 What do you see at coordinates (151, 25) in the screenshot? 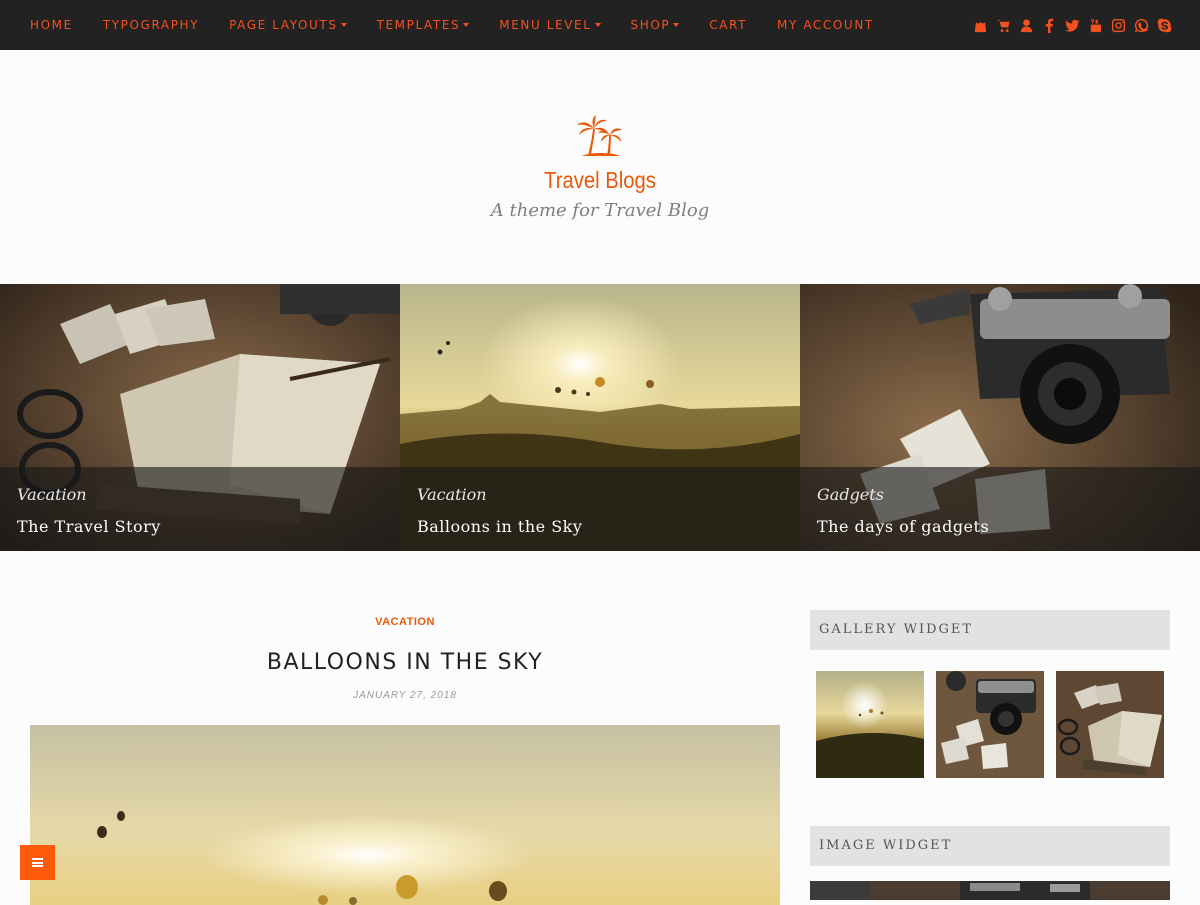
I see `menu-item-typography: TYPOGRAPHY` at bounding box center [151, 25].